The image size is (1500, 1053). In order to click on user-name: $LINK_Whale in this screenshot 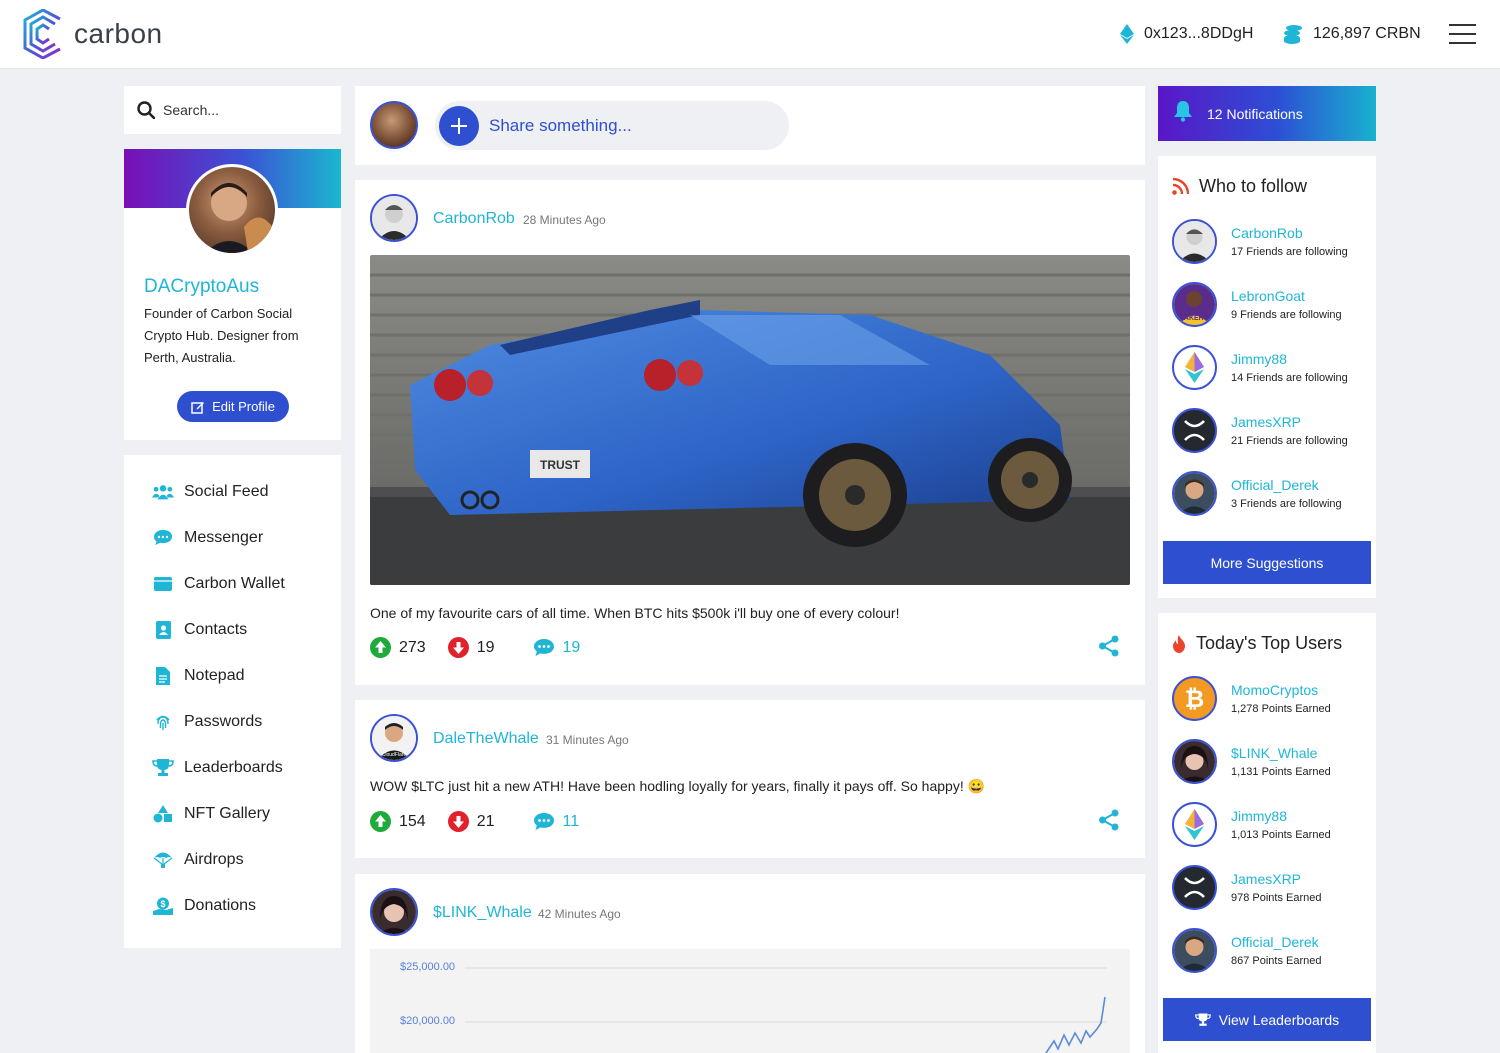, I will do `click(1281, 753)`.